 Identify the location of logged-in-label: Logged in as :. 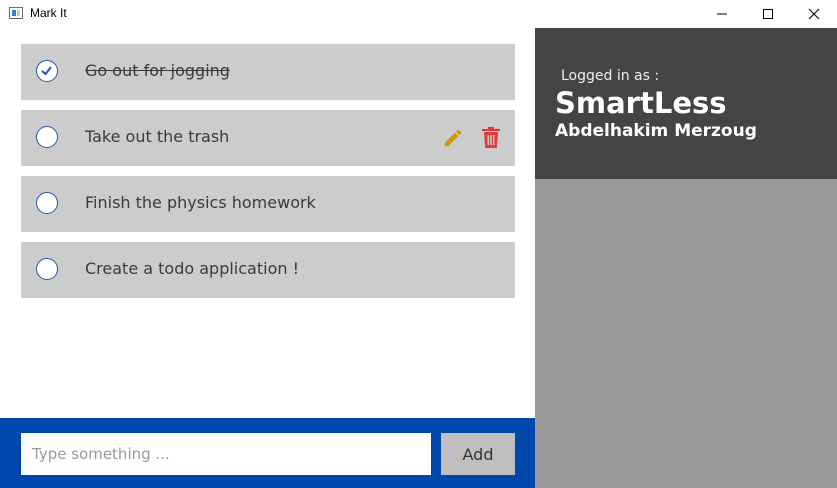
(610, 76).